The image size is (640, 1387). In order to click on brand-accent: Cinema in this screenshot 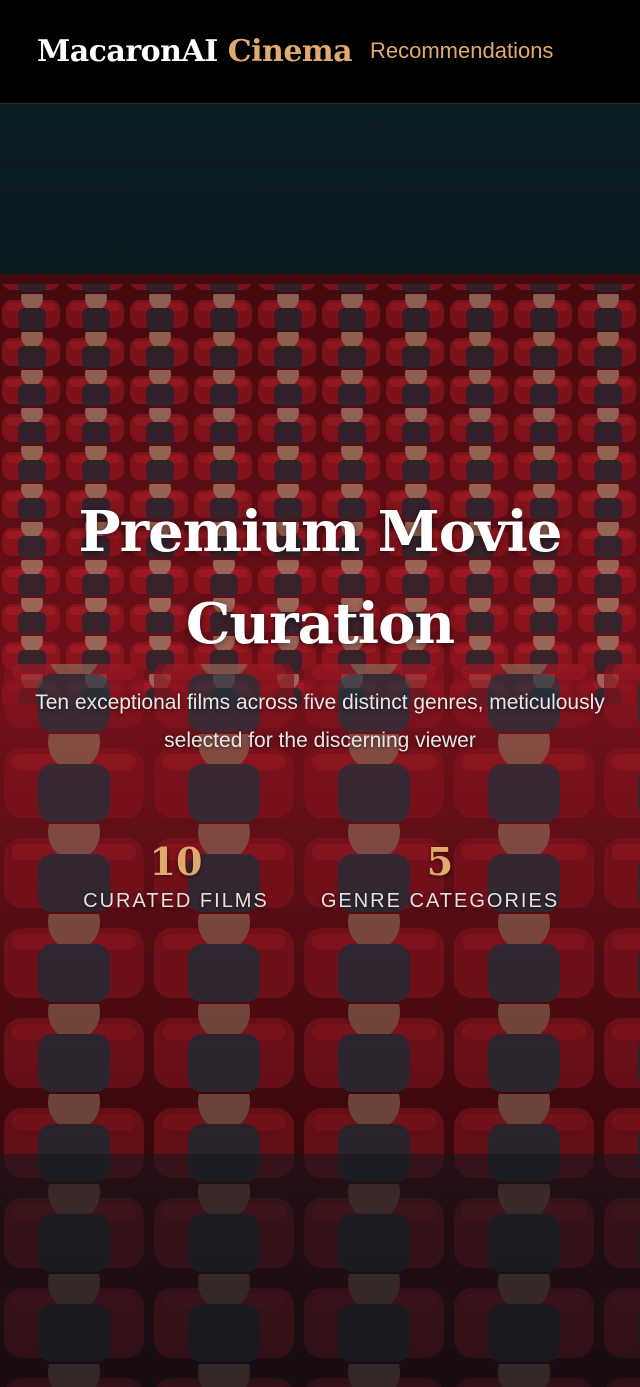, I will do `click(290, 51)`.